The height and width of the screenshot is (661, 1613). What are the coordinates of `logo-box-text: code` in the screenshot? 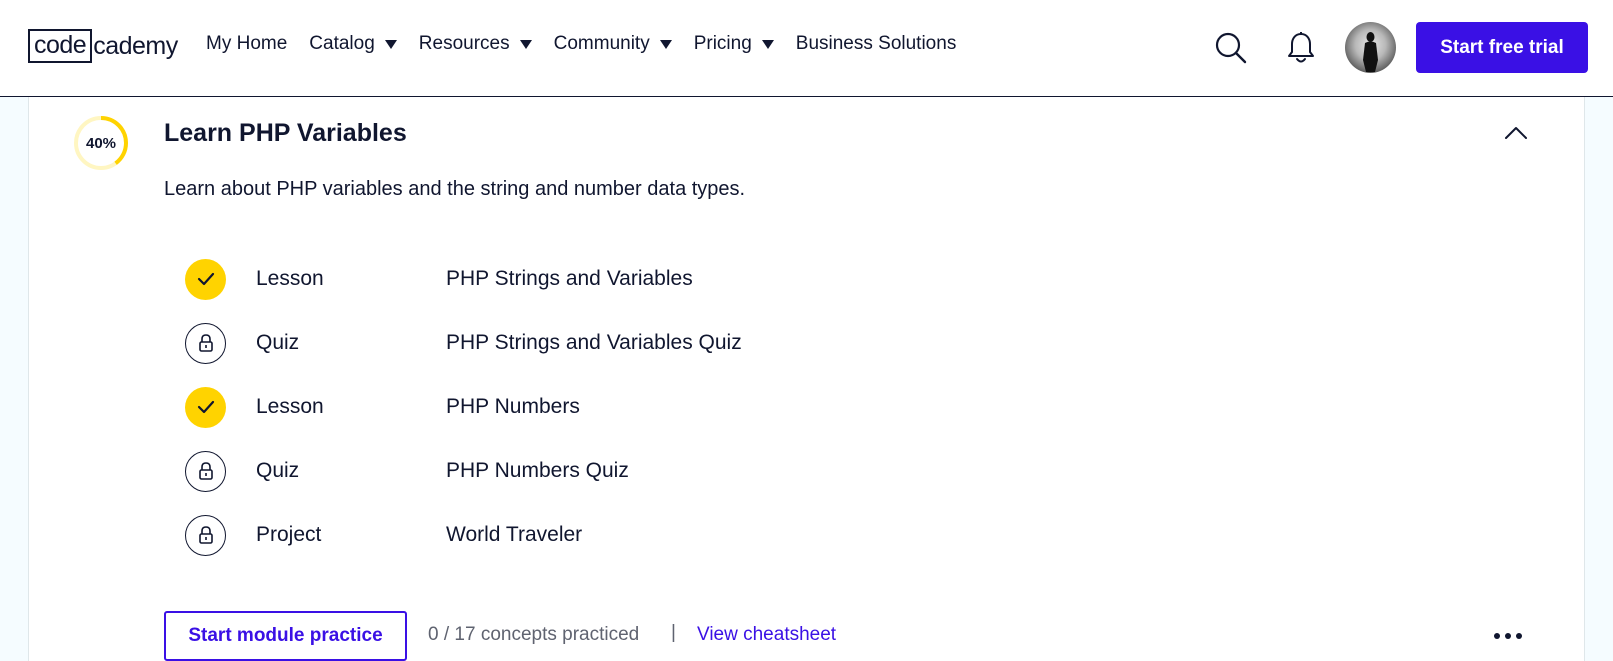 It's located at (60, 46).